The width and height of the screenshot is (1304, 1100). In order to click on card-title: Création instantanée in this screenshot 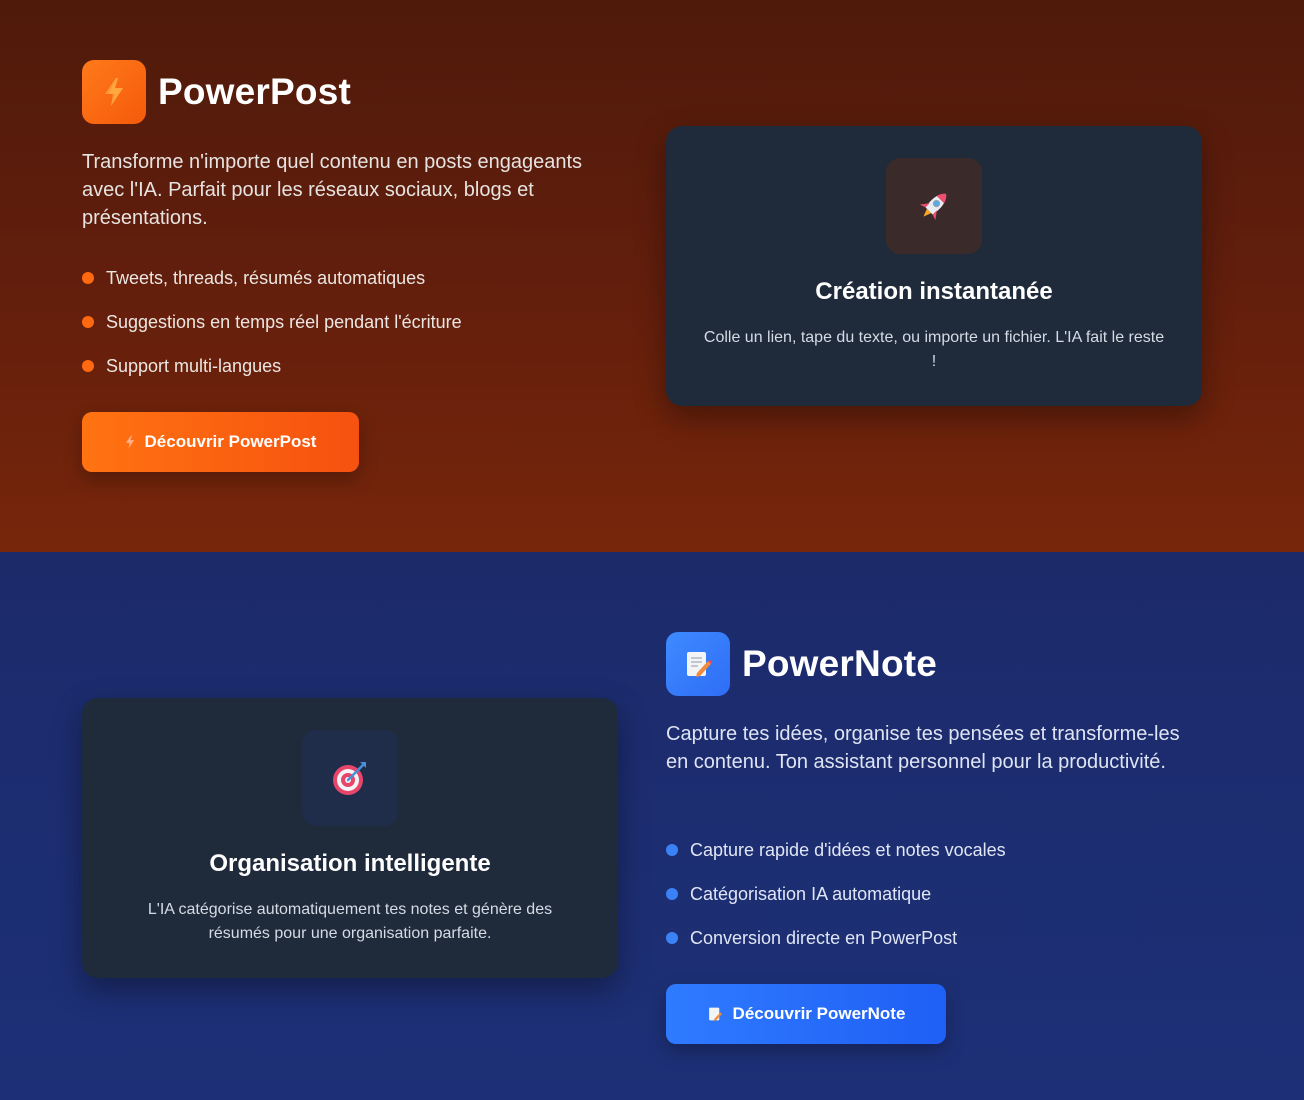, I will do `click(934, 291)`.